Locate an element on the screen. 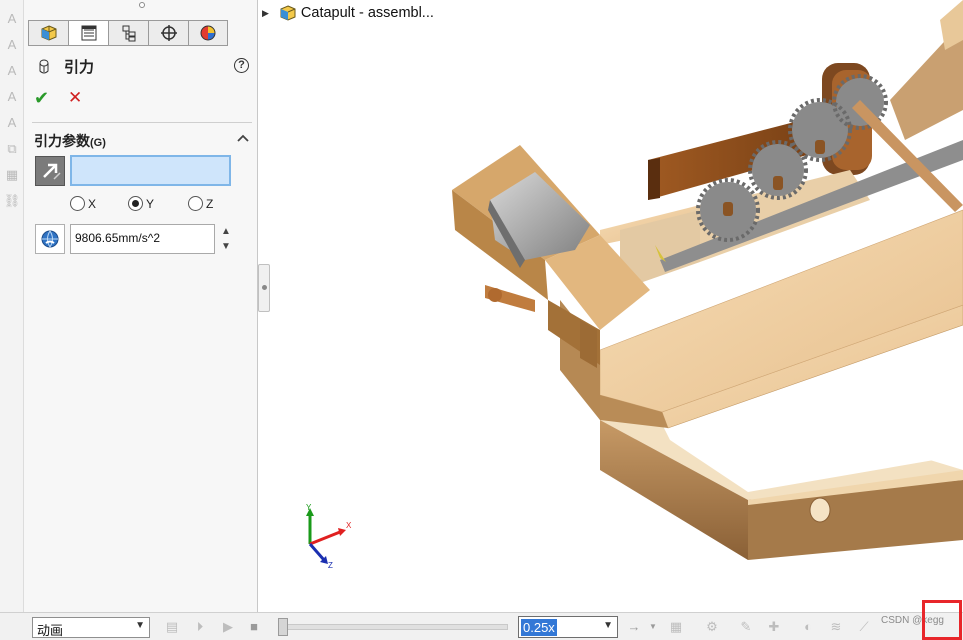 This screenshot has width=963, height=640. tab-feature-manager is located at coordinates (48, 33).